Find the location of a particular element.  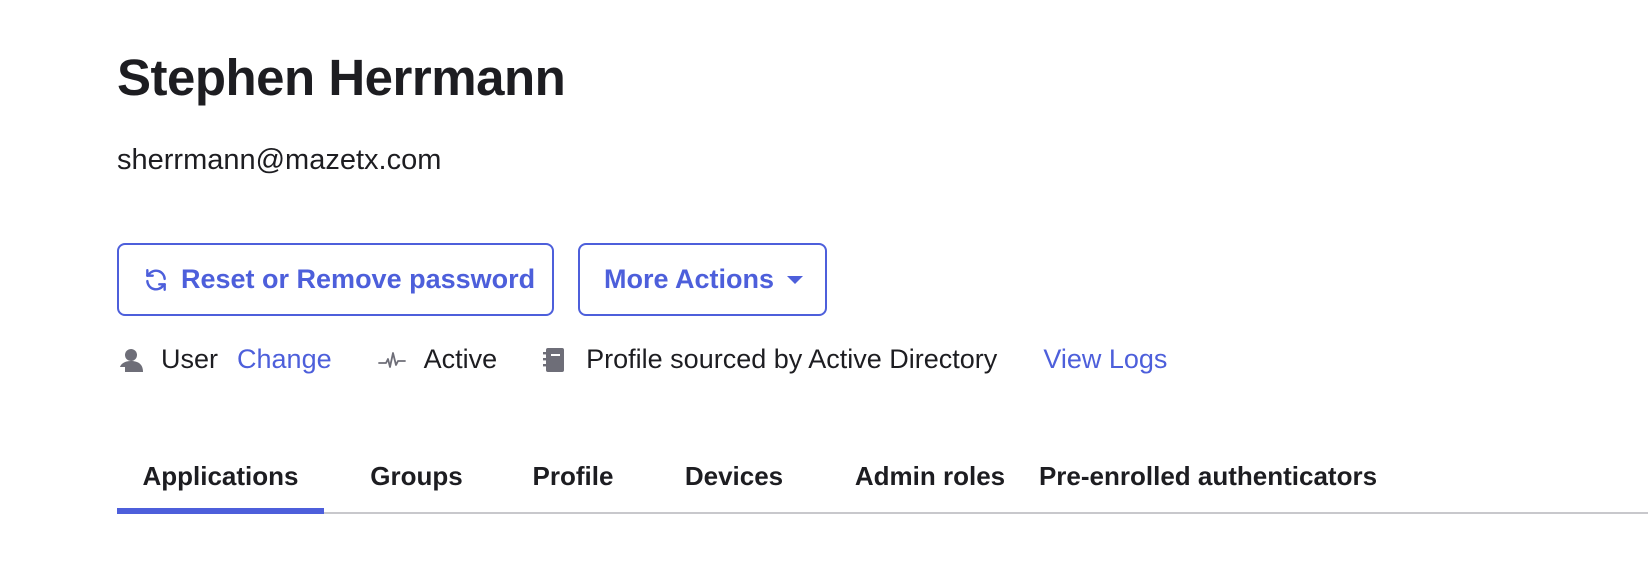

profile-source-label: Profile sourced by Active Directory is located at coordinates (792, 359).